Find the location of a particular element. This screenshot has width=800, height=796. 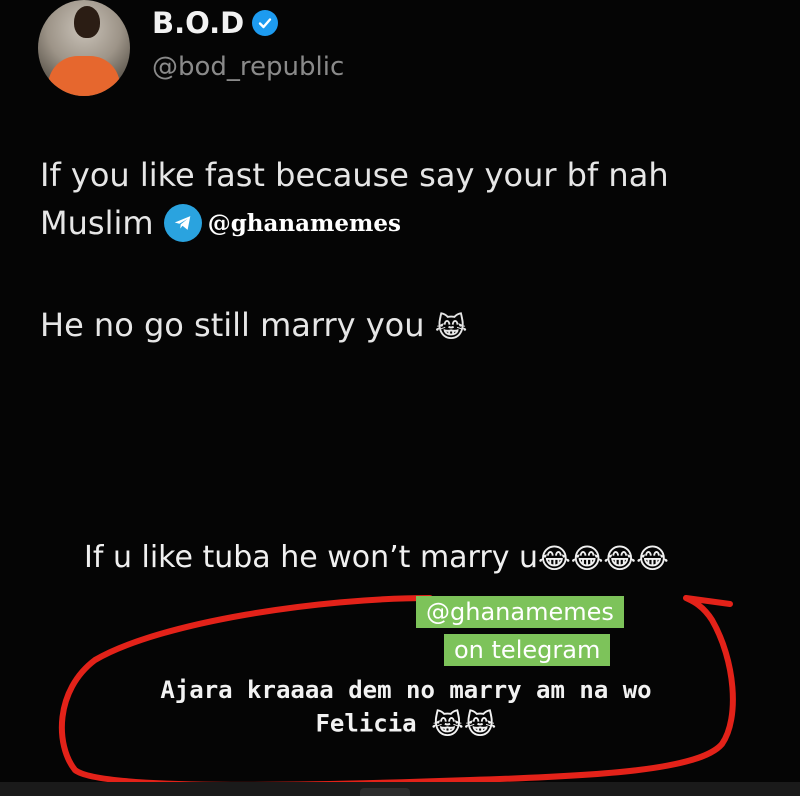

crying-cat-emojis: 😹😹 is located at coordinates (464, 724).